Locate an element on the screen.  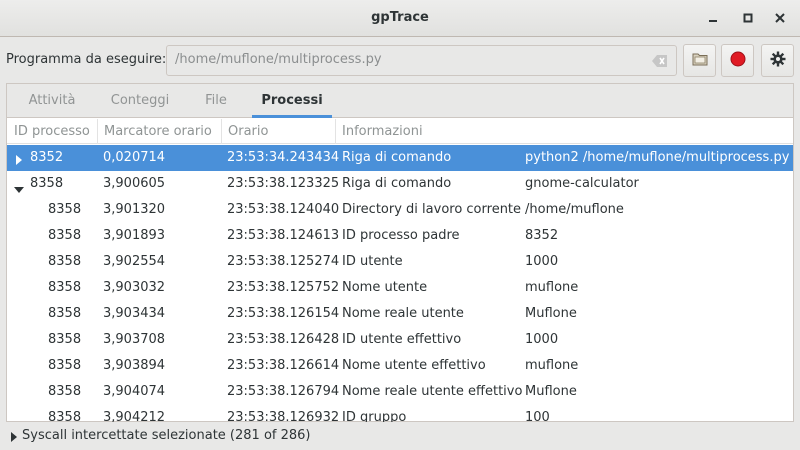
expander-down-icon is located at coordinates (19, 189).